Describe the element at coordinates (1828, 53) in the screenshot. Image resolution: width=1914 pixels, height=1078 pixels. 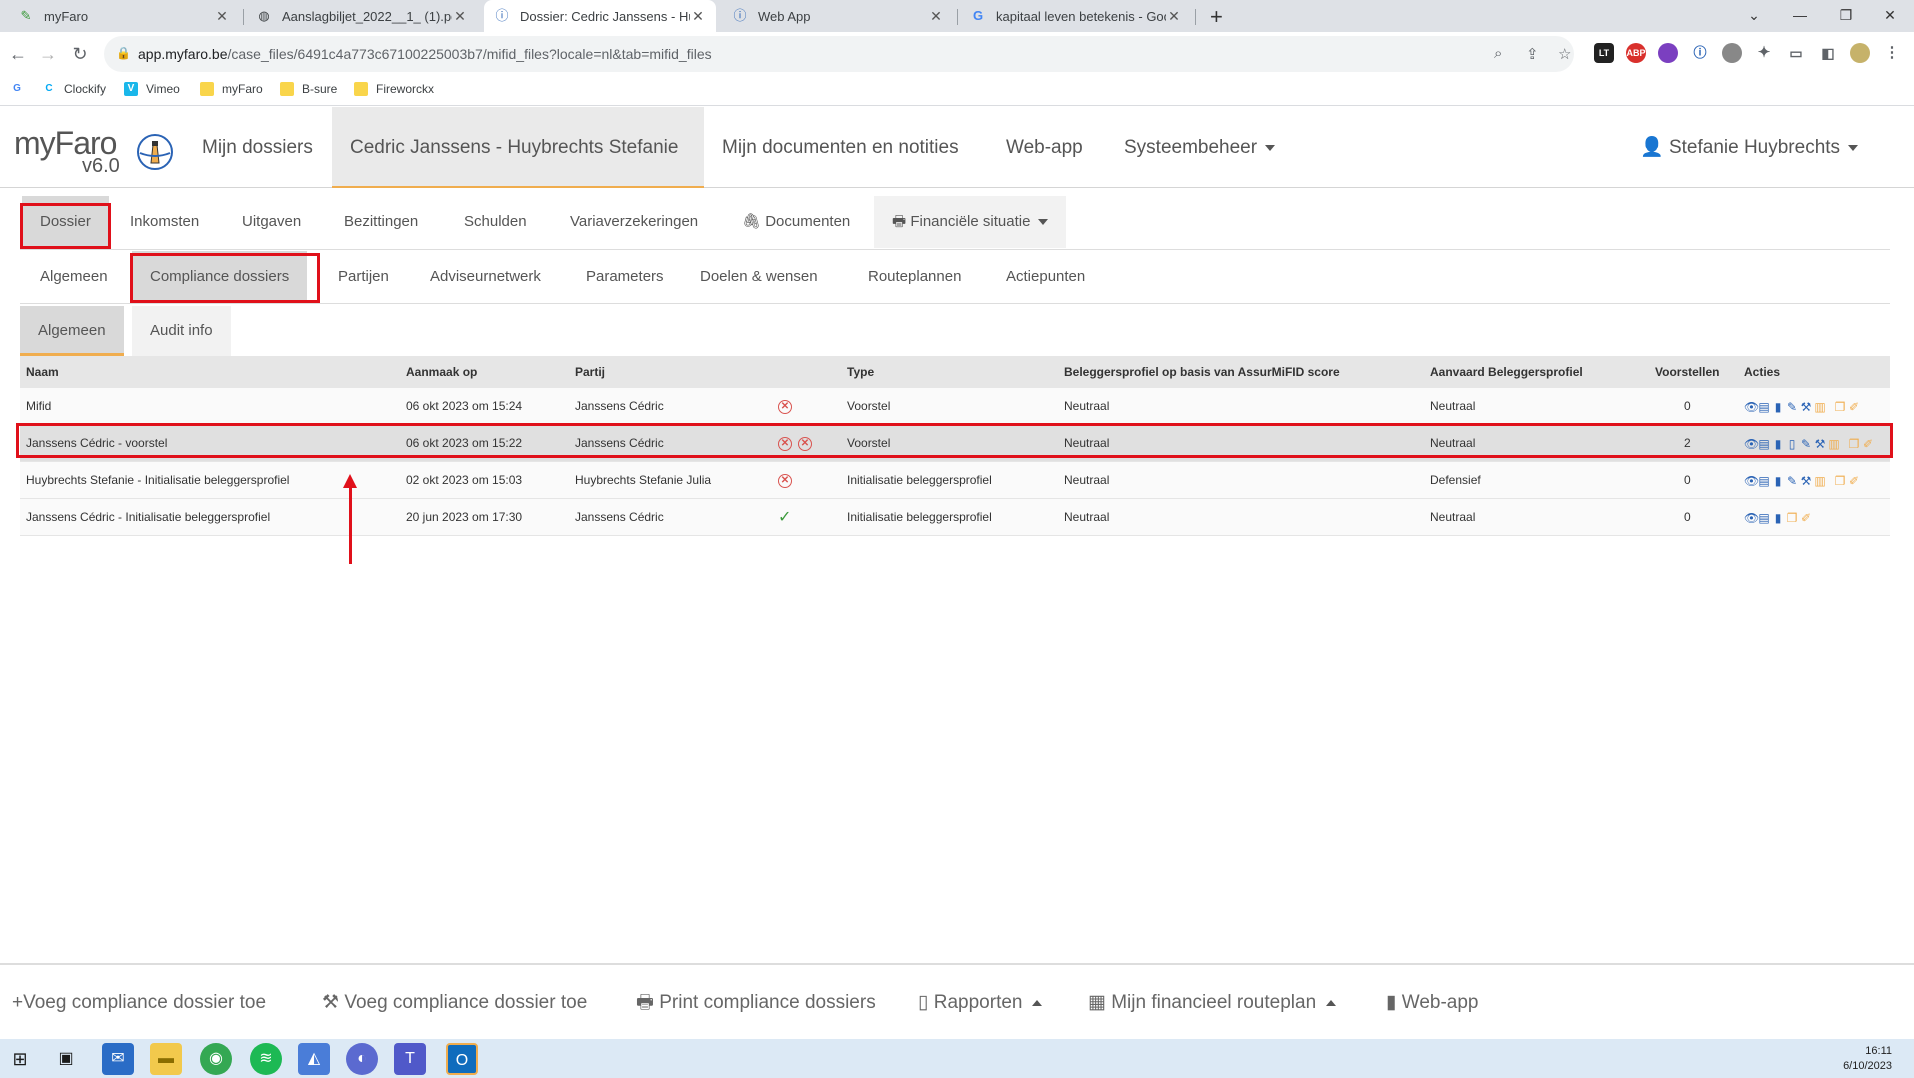
I see `sidepanel-icon: ◧` at that location.